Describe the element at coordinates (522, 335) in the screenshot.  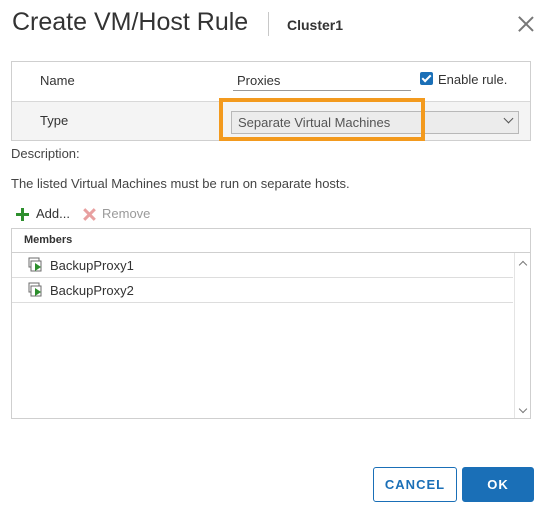
I see `vertical-scrollbar` at that location.